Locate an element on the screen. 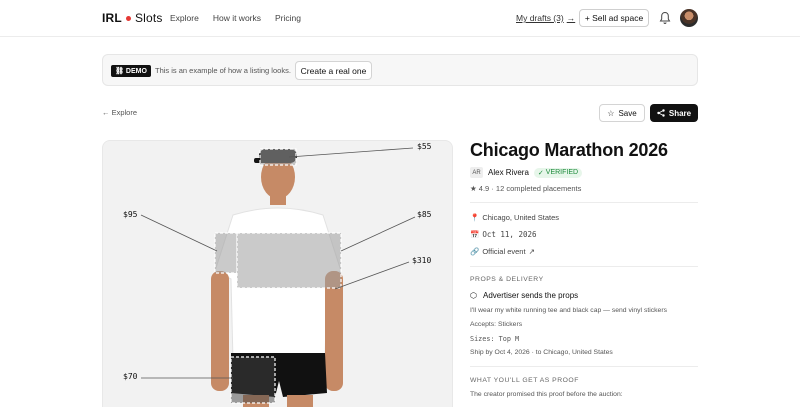 The height and width of the screenshot is (407, 800). creator-rating: ★ 4.9 · 12 completed placements is located at coordinates (526, 188).